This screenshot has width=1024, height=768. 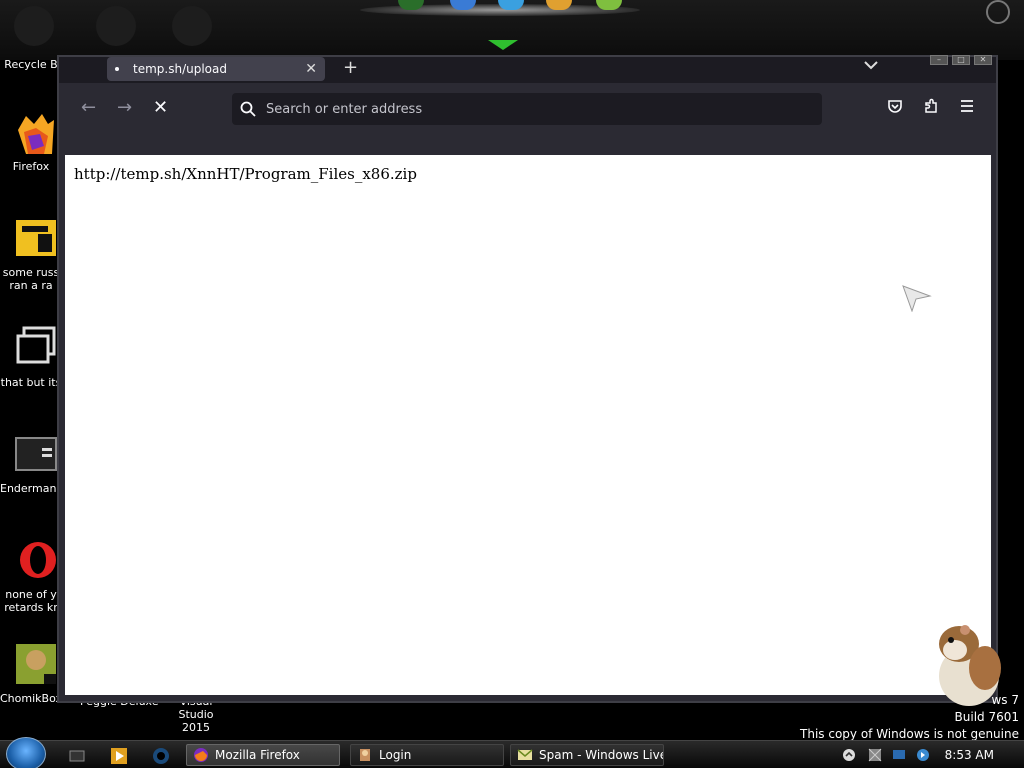 I want to click on desktop-icon-russian-file: some russ ran a ra, so click(x=31, y=254).